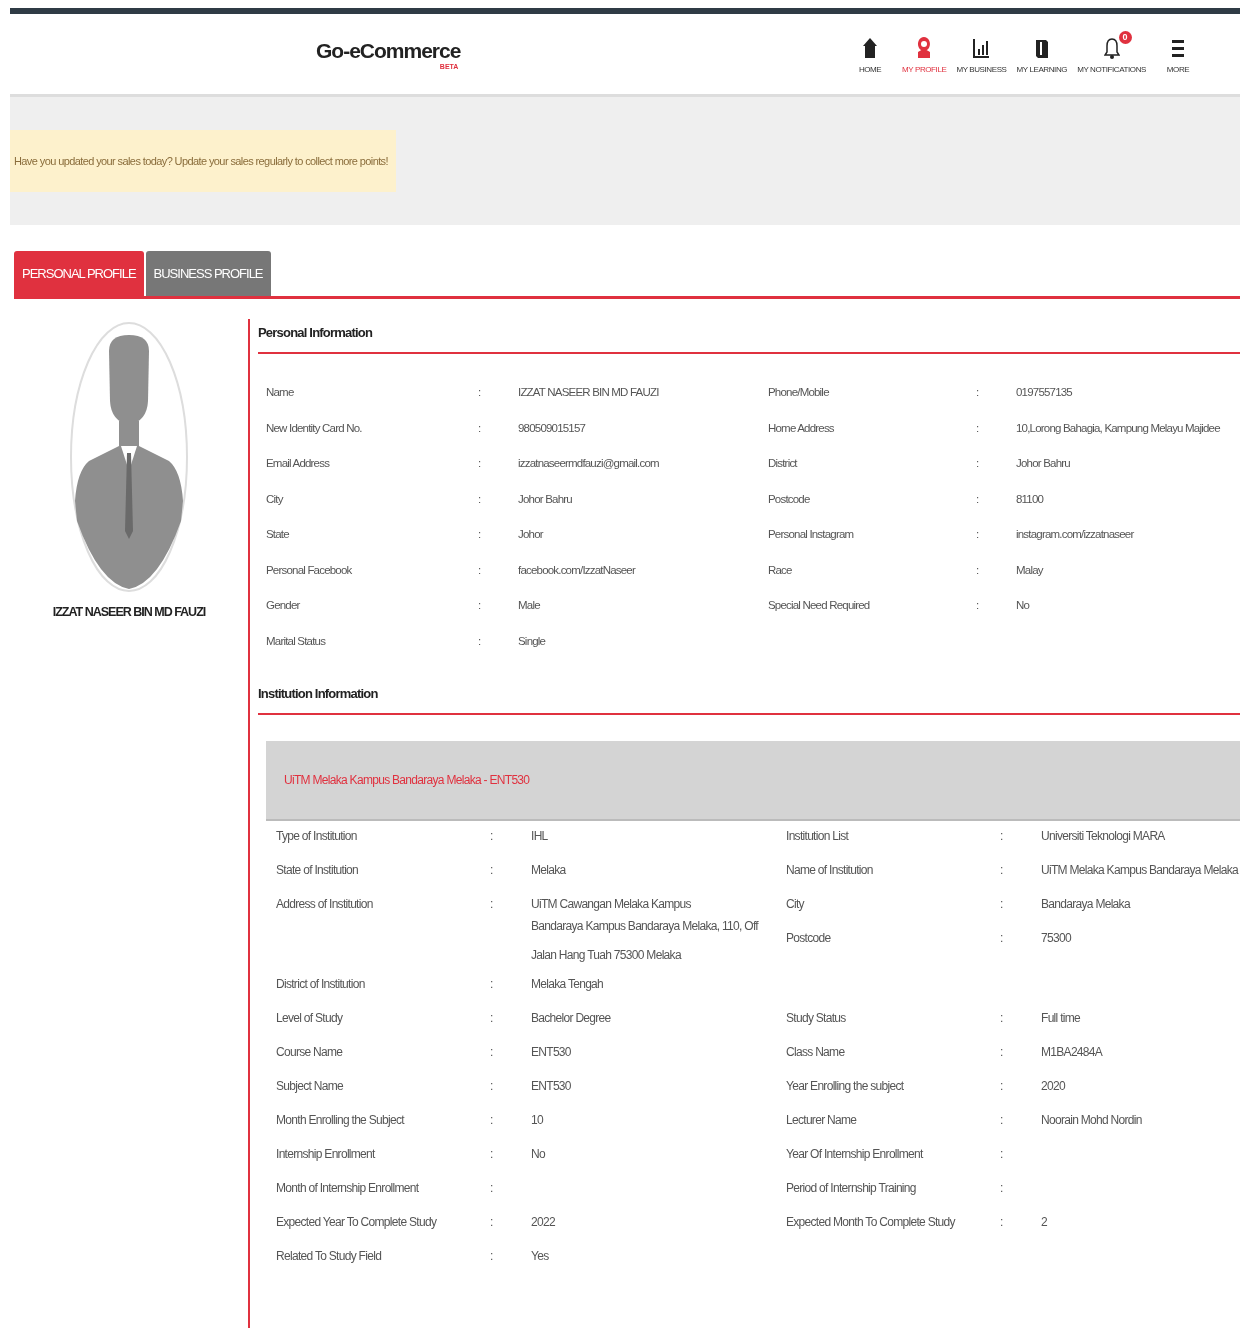 The width and height of the screenshot is (1240, 1328). What do you see at coordinates (870, 54) in the screenshot?
I see `nav-item: HOME` at bounding box center [870, 54].